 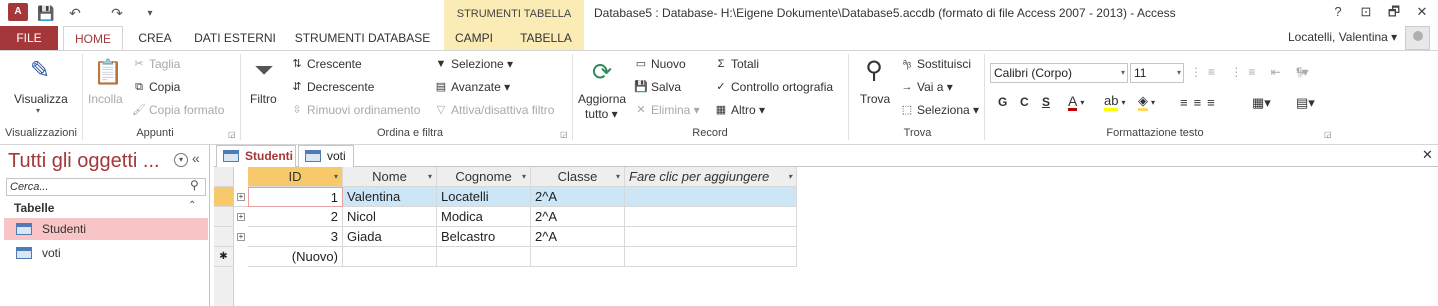 I want to click on avanzate-button: ▤ Avanzate ▾, so click(x=472, y=87).